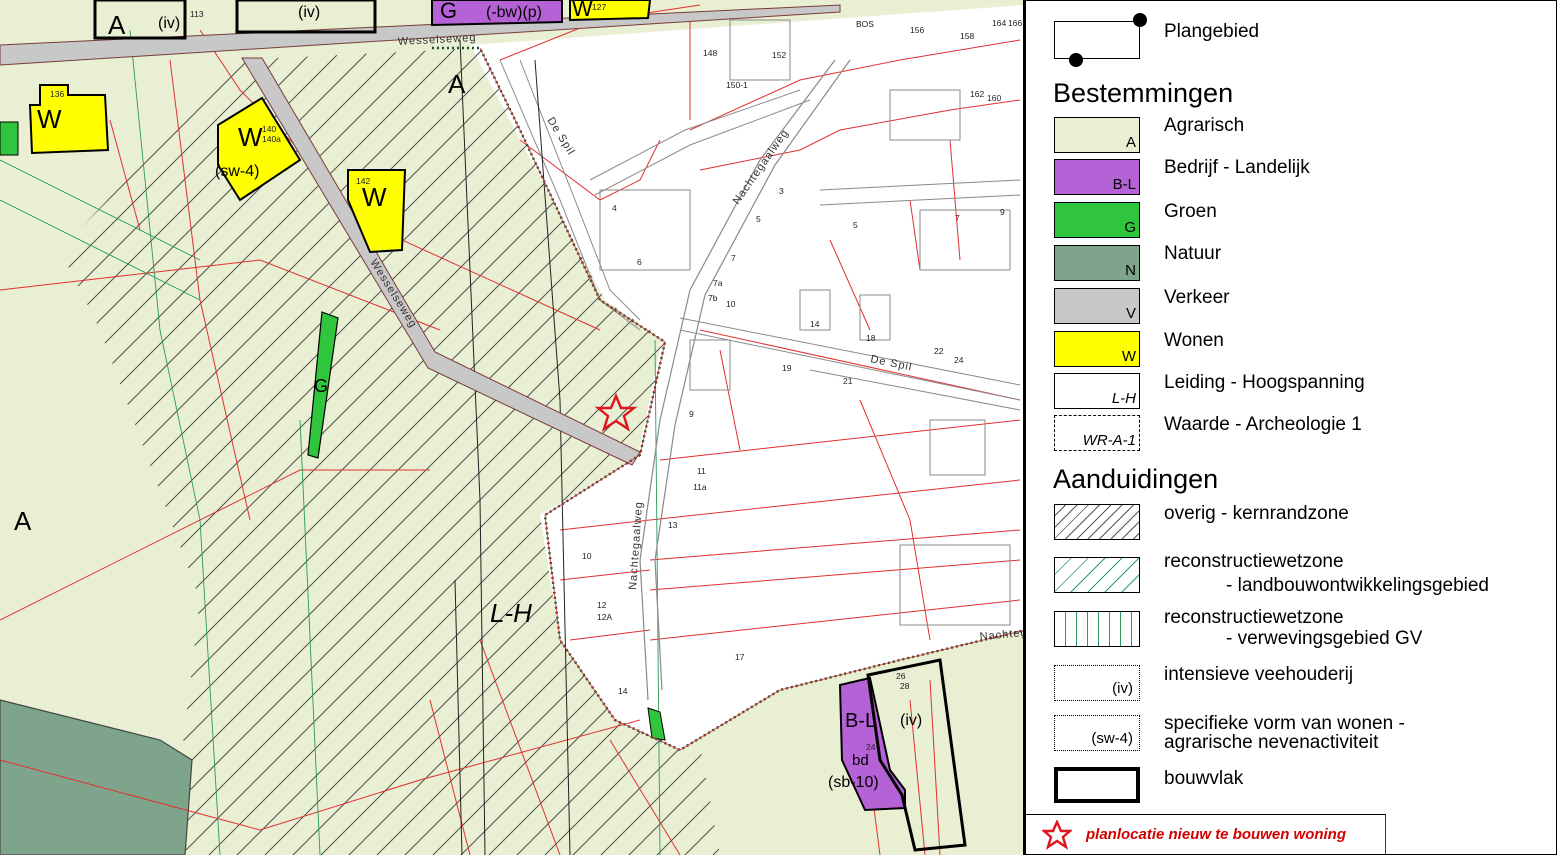  I want to click on legend-code: (sw-4), so click(1112, 738).